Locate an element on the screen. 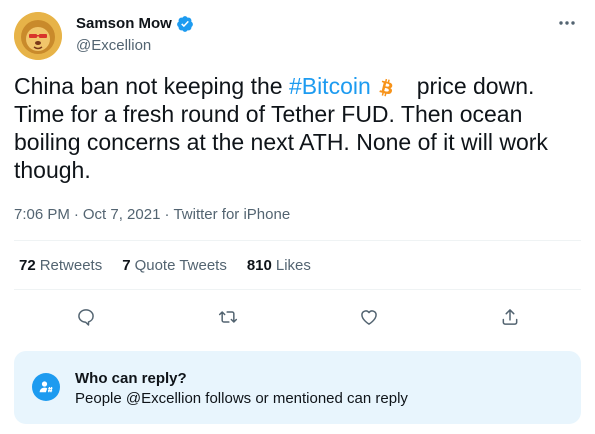 The image size is (595, 434). who-can-reply-badge is located at coordinates (46, 387).